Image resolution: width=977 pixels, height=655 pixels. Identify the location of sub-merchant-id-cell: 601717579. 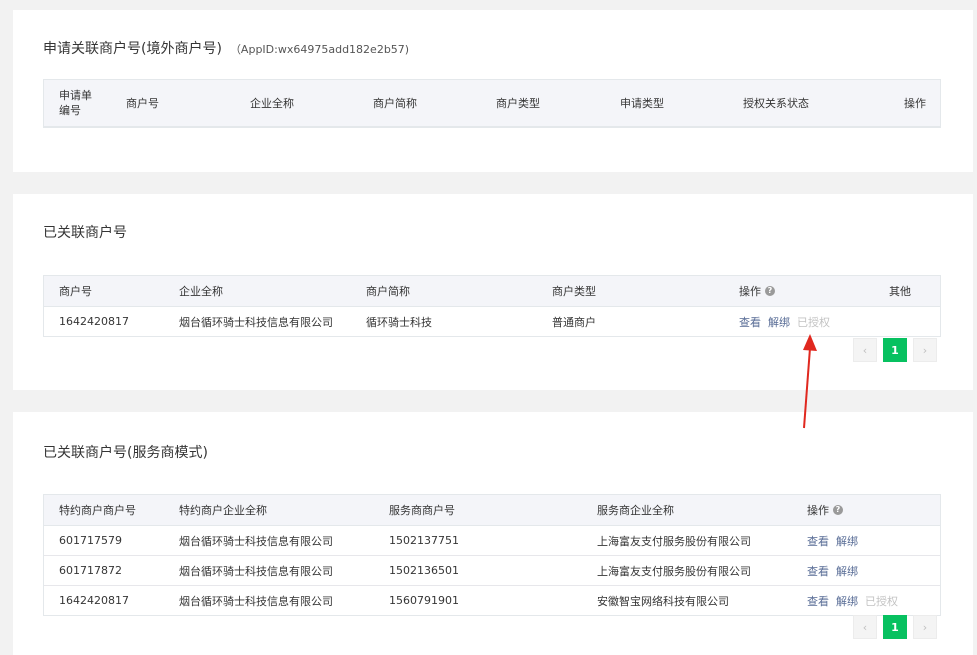
(90, 540).